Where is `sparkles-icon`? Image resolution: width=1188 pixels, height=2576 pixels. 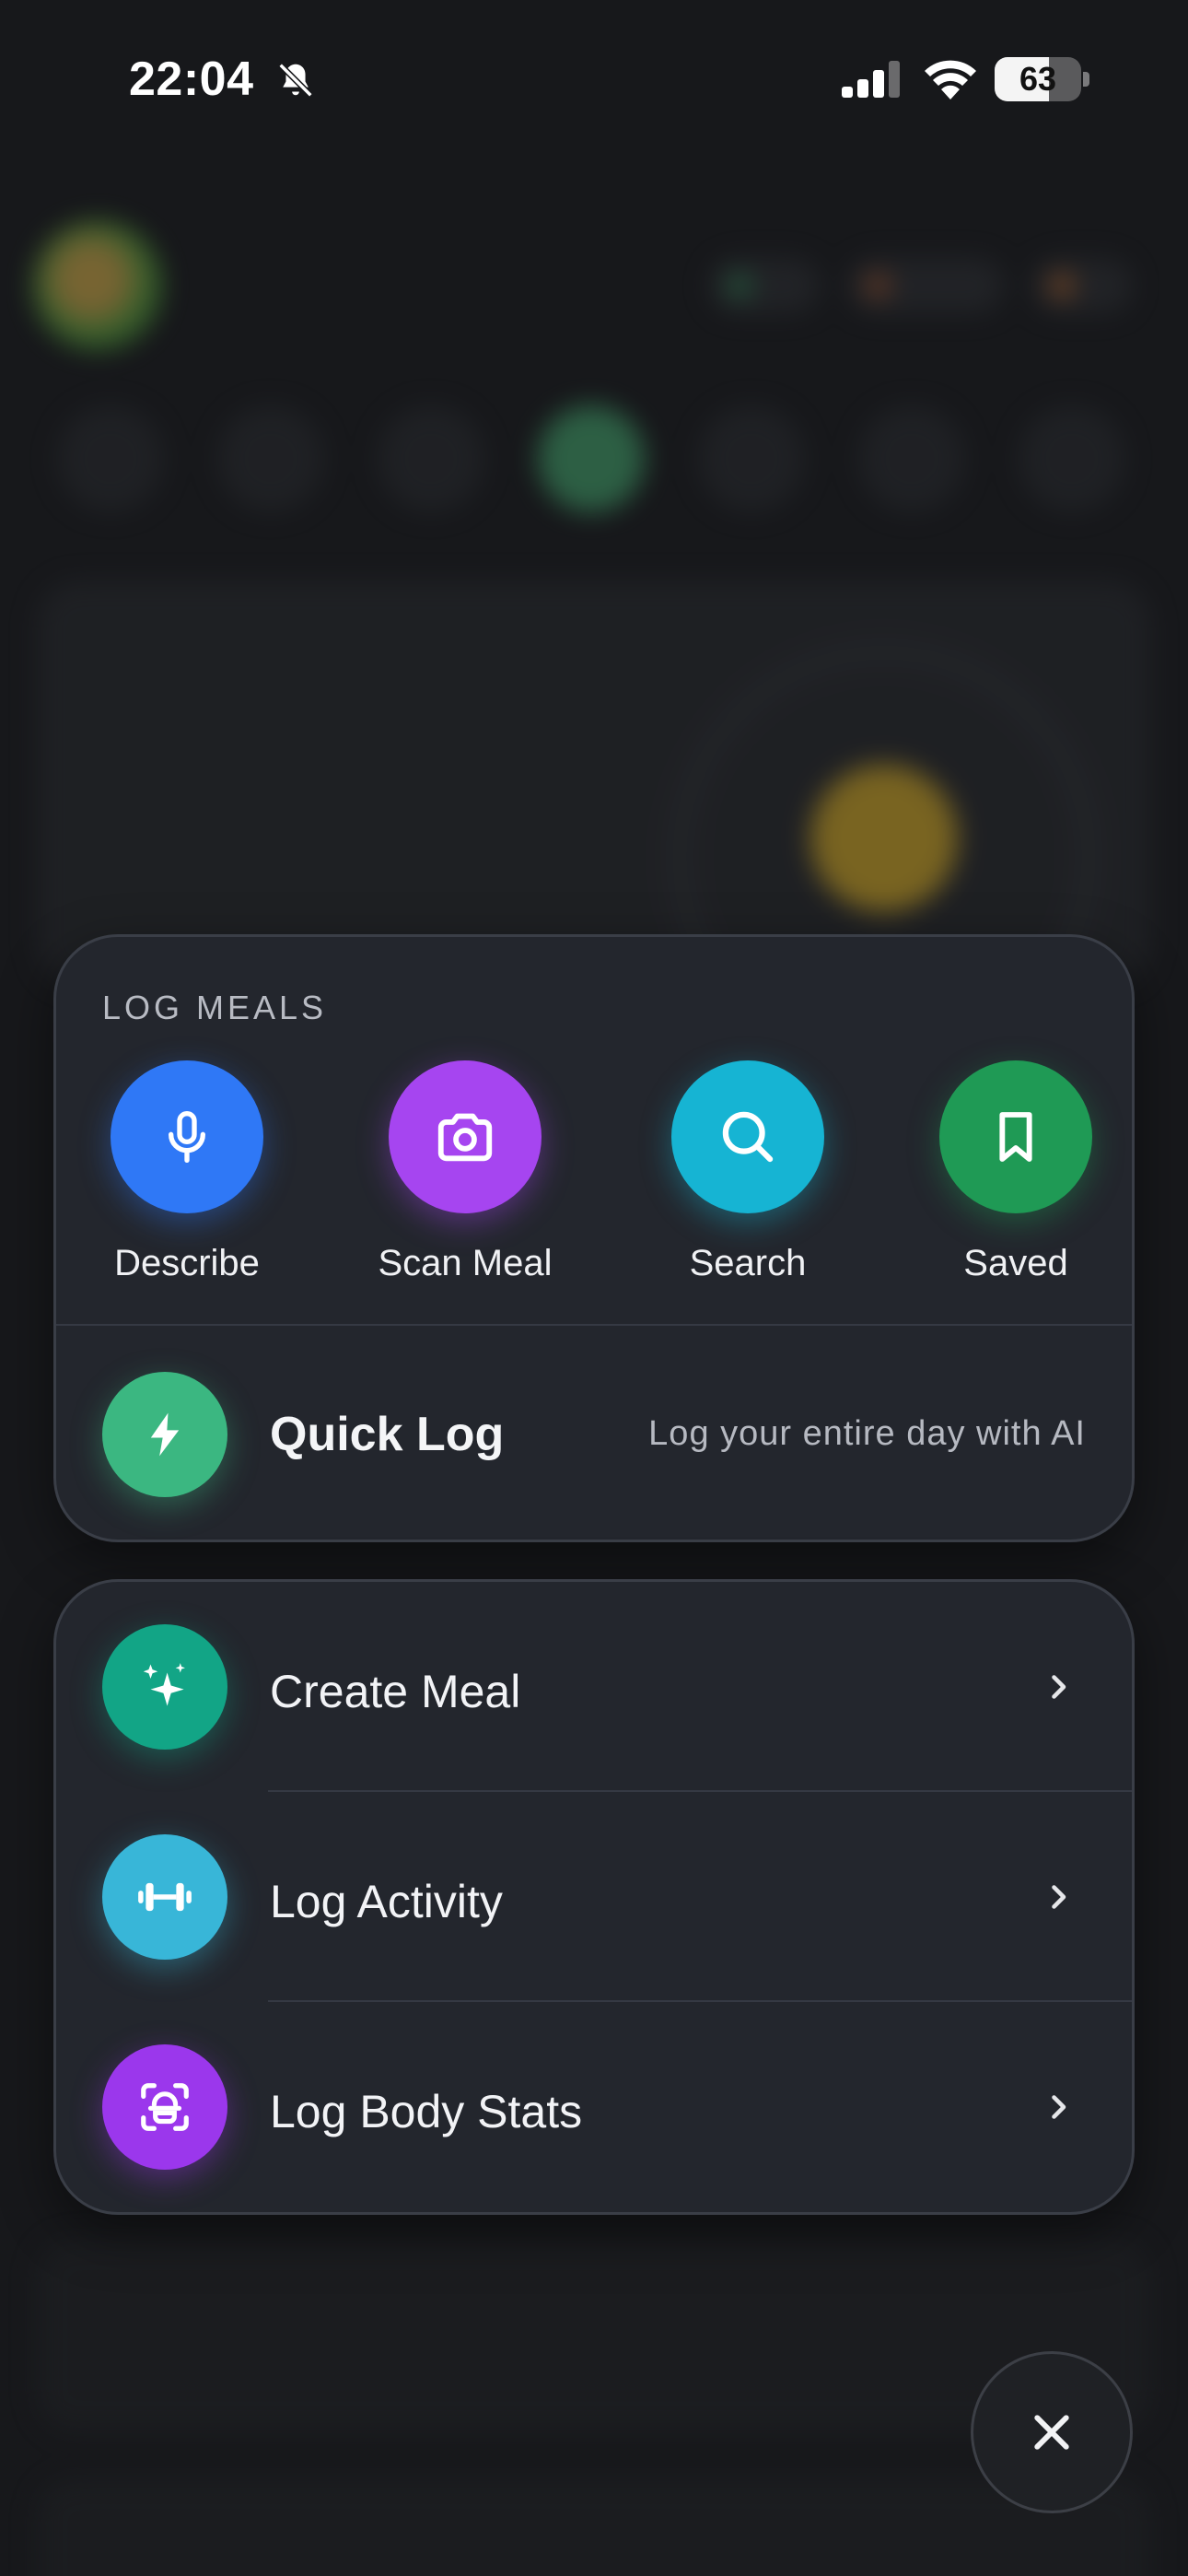 sparkles-icon is located at coordinates (164, 1684).